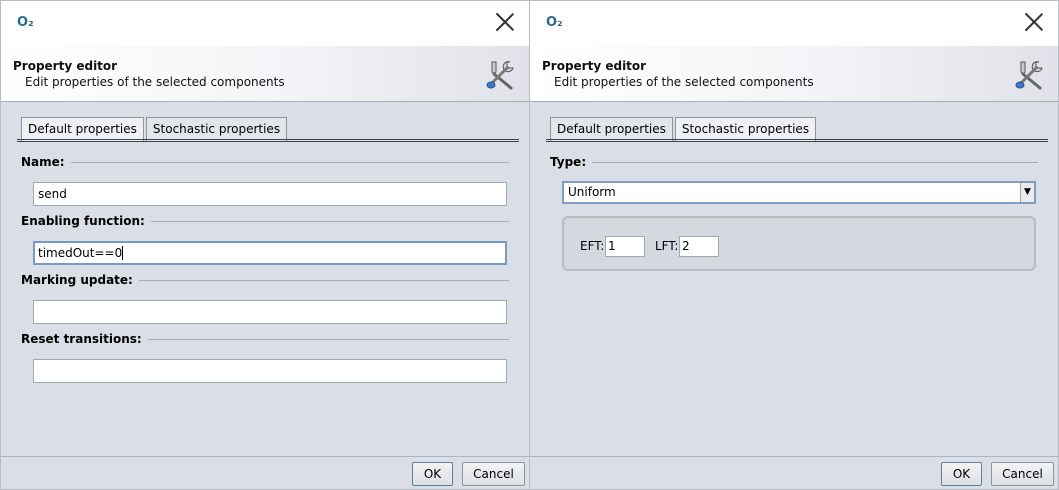 The height and width of the screenshot is (490, 1059). I want to click on eft-field: 1, so click(625, 246).